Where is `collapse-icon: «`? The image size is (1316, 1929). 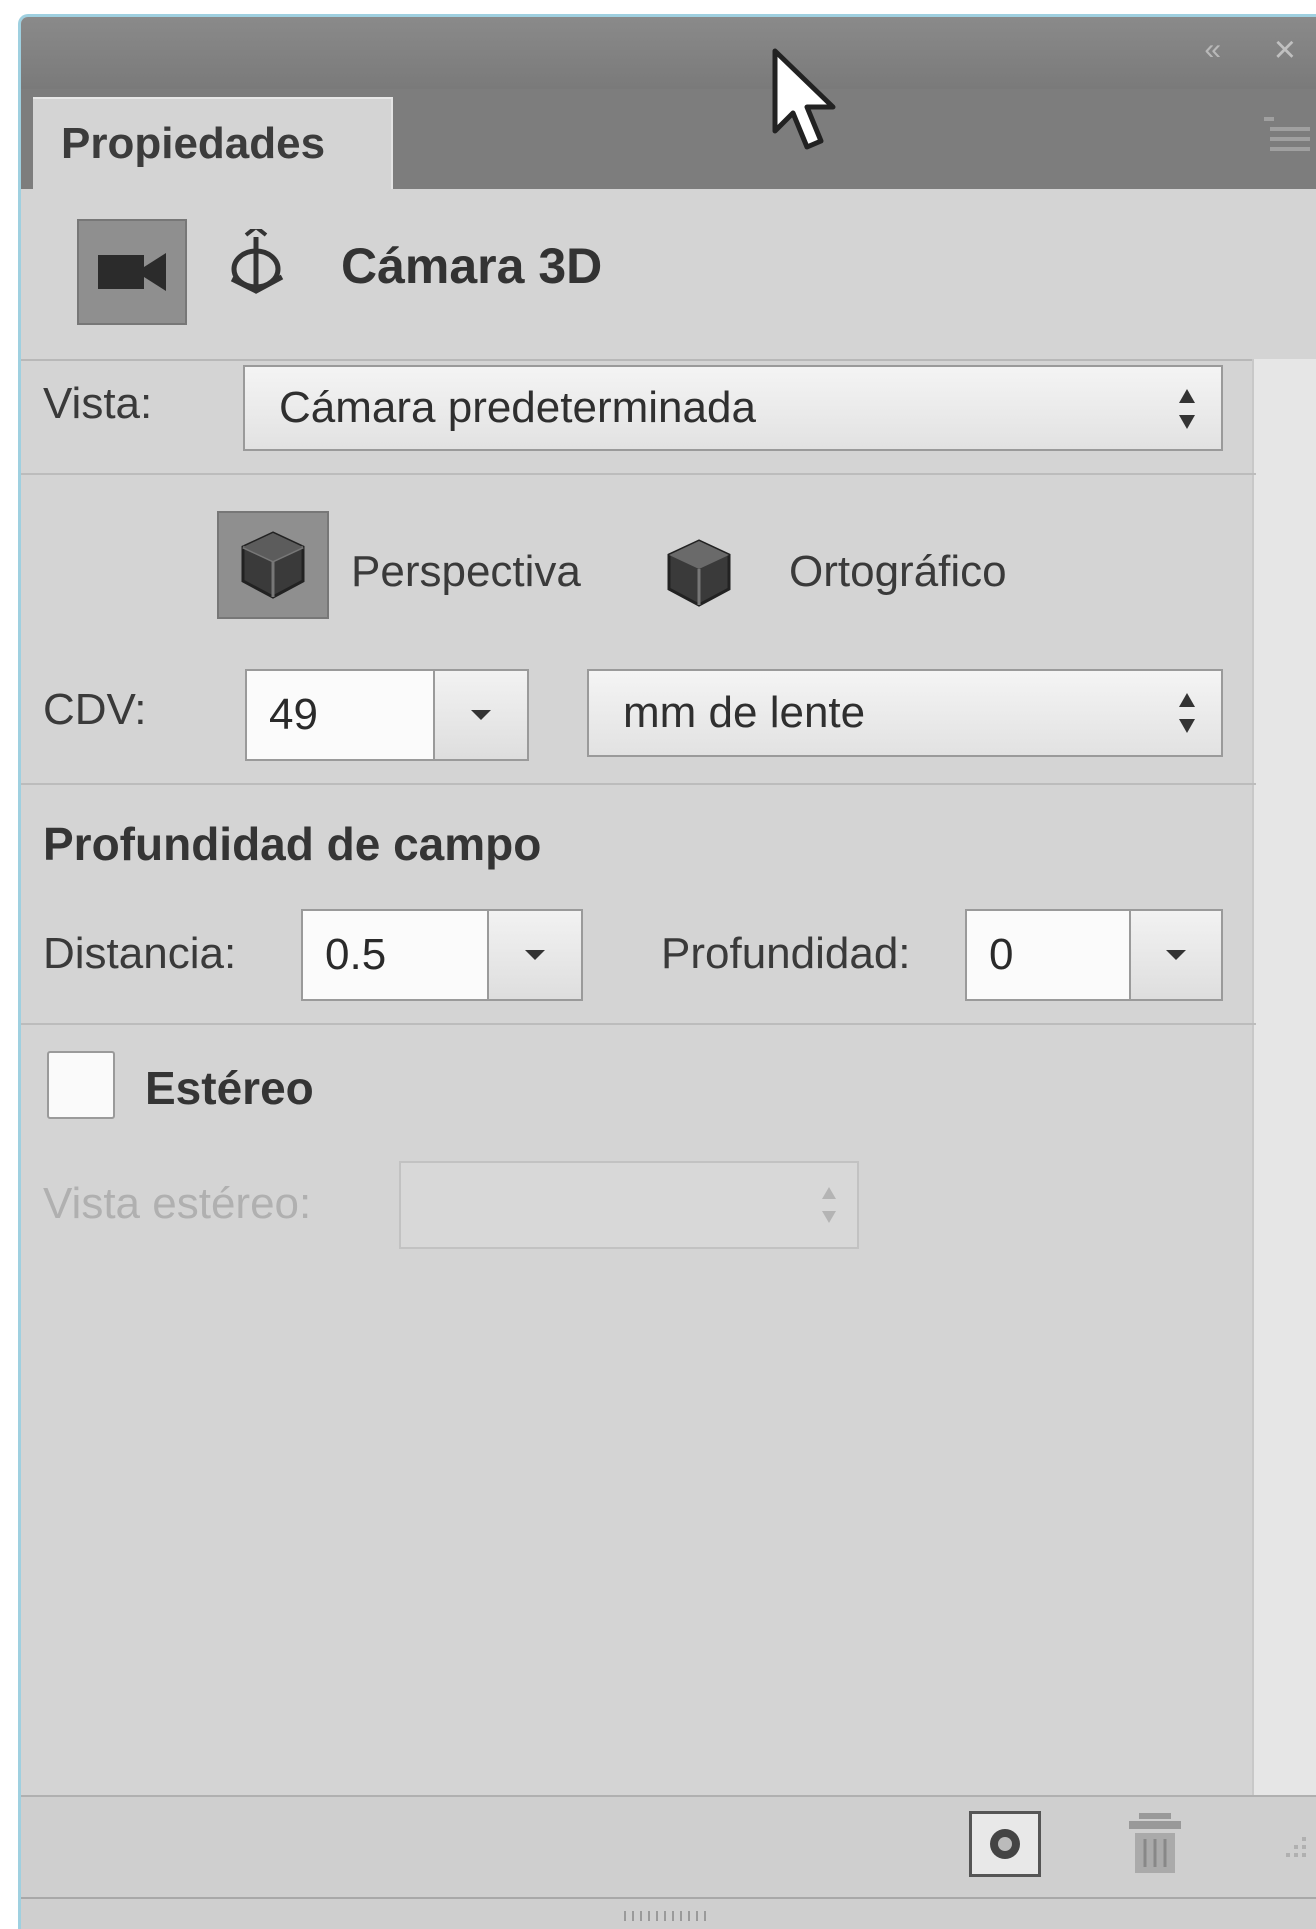 collapse-icon: « is located at coordinates (1212, 50).